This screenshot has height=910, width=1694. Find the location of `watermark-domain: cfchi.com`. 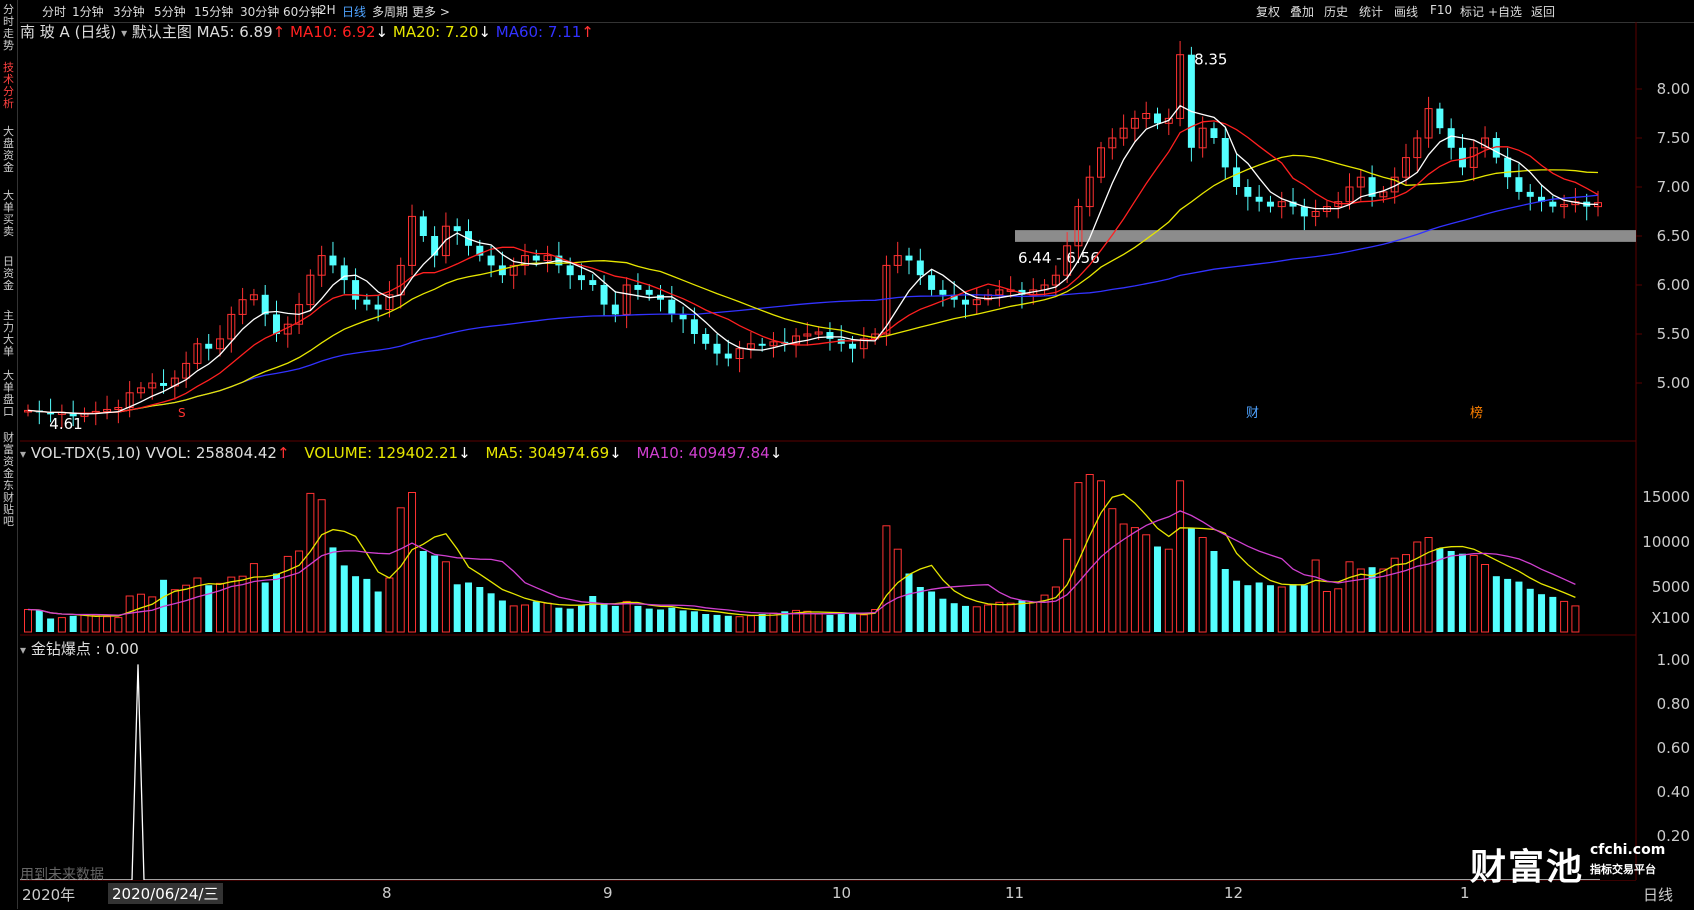

watermark-domain: cfchi.com is located at coordinates (1628, 850).